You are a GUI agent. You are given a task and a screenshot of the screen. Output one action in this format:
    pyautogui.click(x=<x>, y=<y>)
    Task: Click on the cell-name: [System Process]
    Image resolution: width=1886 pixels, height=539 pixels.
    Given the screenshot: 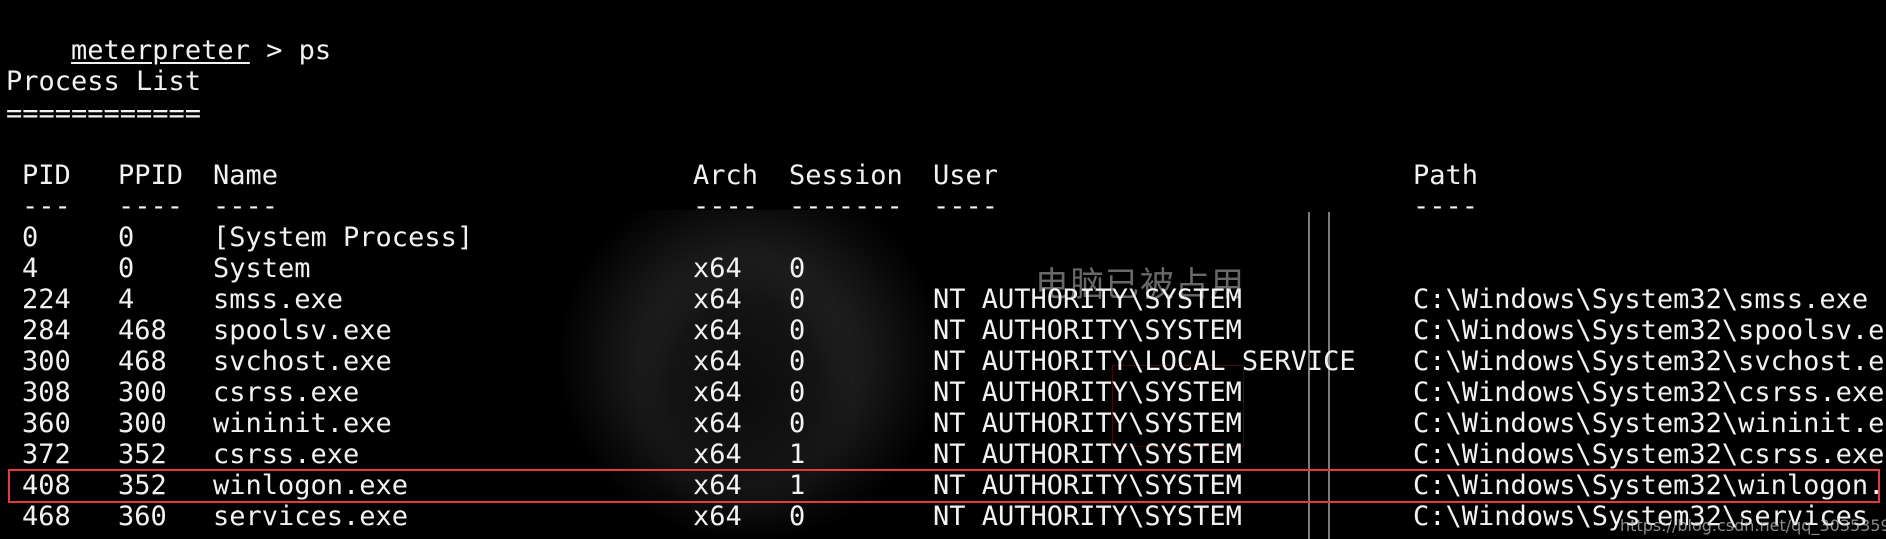 What is the action you would take?
    pyautogui.click(x=343, y=237)
    